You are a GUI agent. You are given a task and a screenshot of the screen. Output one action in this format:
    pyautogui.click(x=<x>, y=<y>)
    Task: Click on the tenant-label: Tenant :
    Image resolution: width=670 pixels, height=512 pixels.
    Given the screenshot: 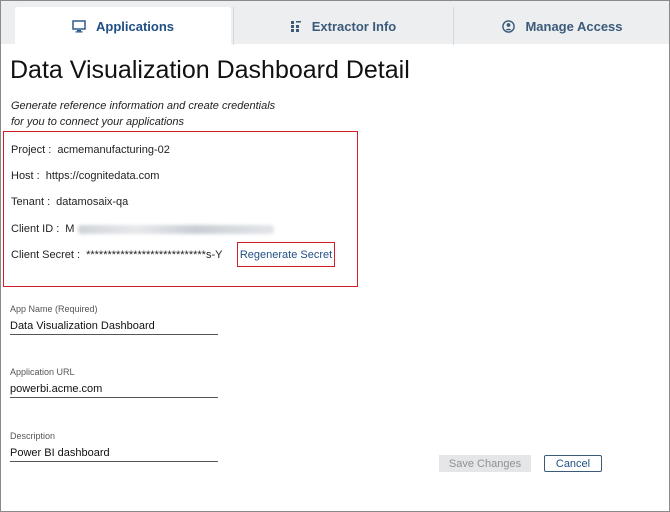 What is the action you would take?
    pyautogui.click(x=31, y=202)
    